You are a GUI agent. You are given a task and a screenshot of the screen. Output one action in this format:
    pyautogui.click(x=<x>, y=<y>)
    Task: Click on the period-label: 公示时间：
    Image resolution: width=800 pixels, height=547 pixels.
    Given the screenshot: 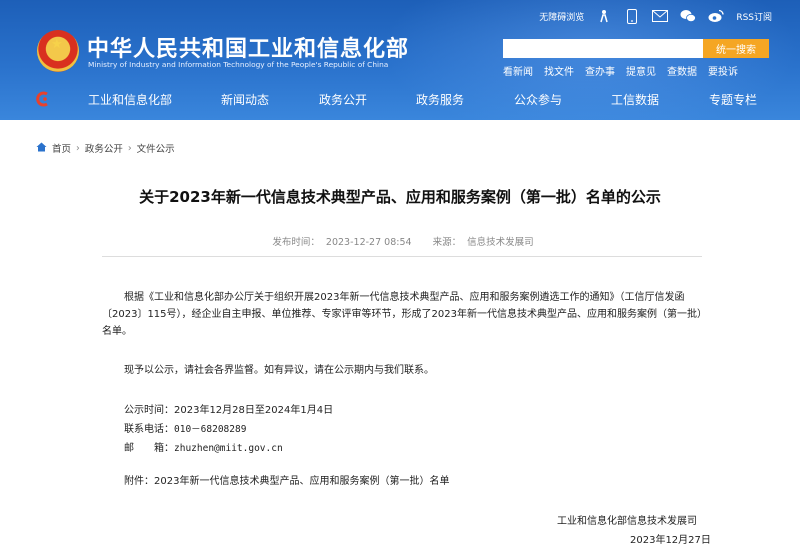 What is the action you would take?
    pyautogui.click(x=149, y=410)
    